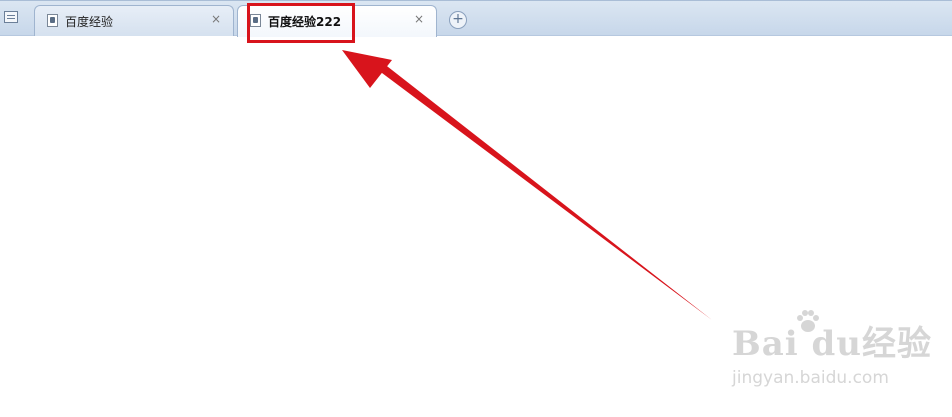  What do you see at coordinates (832, 344) in the screenshot?
I see `watermark-brand: Bai du经验` at bounding box center [832, 344].